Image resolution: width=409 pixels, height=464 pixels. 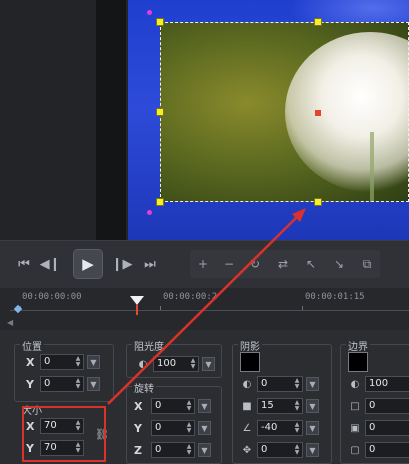 What do you see at coordinates (280, 384) in the screenshot?
I see `shadow-opacity-field: 0 ▲ ▼` at bounding box center [280, 384].